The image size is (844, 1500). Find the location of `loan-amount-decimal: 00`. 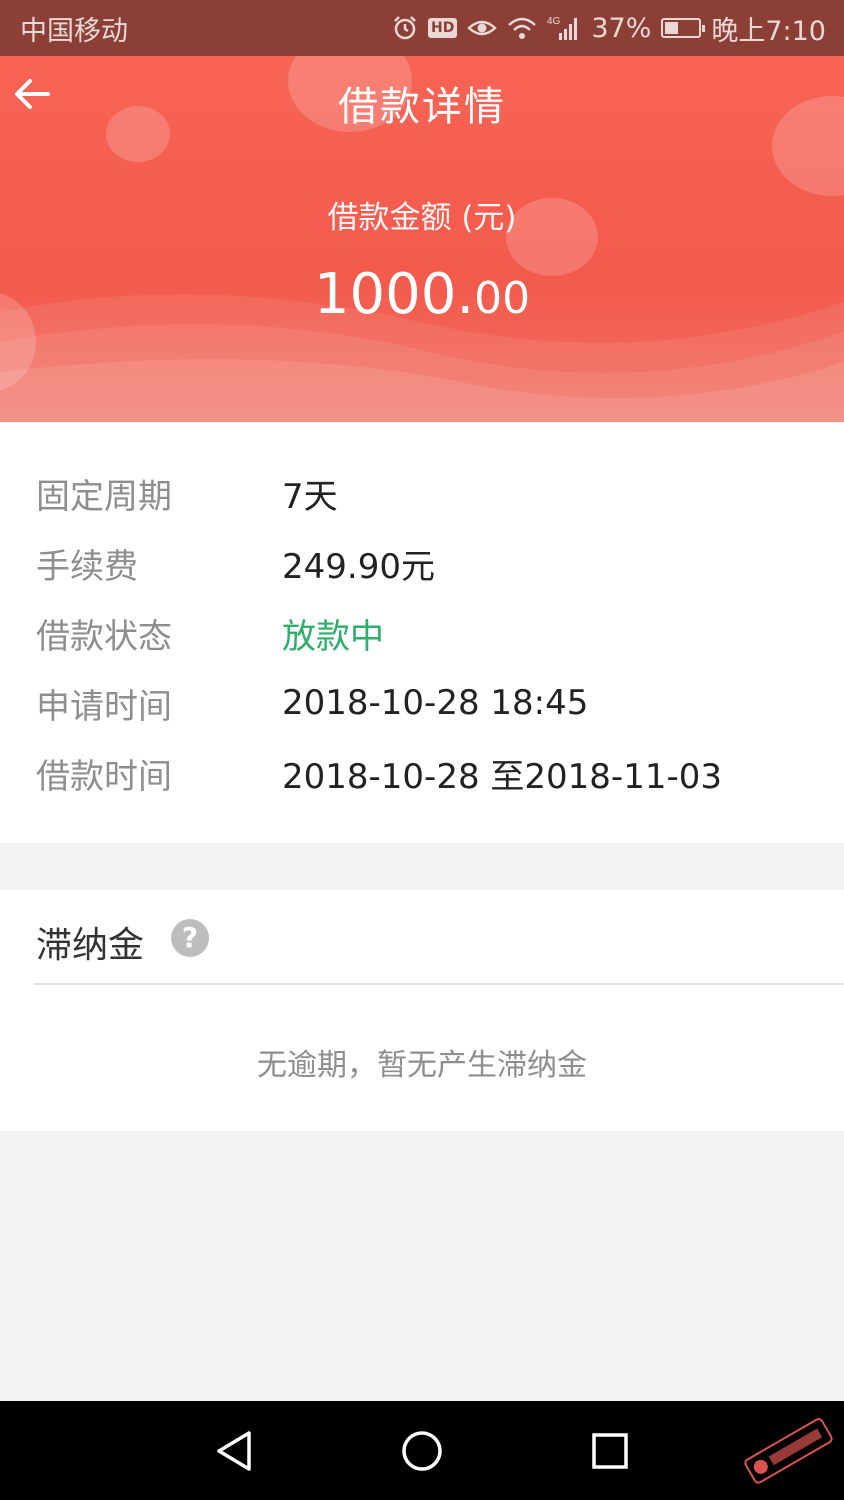

loan-amount-decimal: 00 is located at coordinates (502, 298).